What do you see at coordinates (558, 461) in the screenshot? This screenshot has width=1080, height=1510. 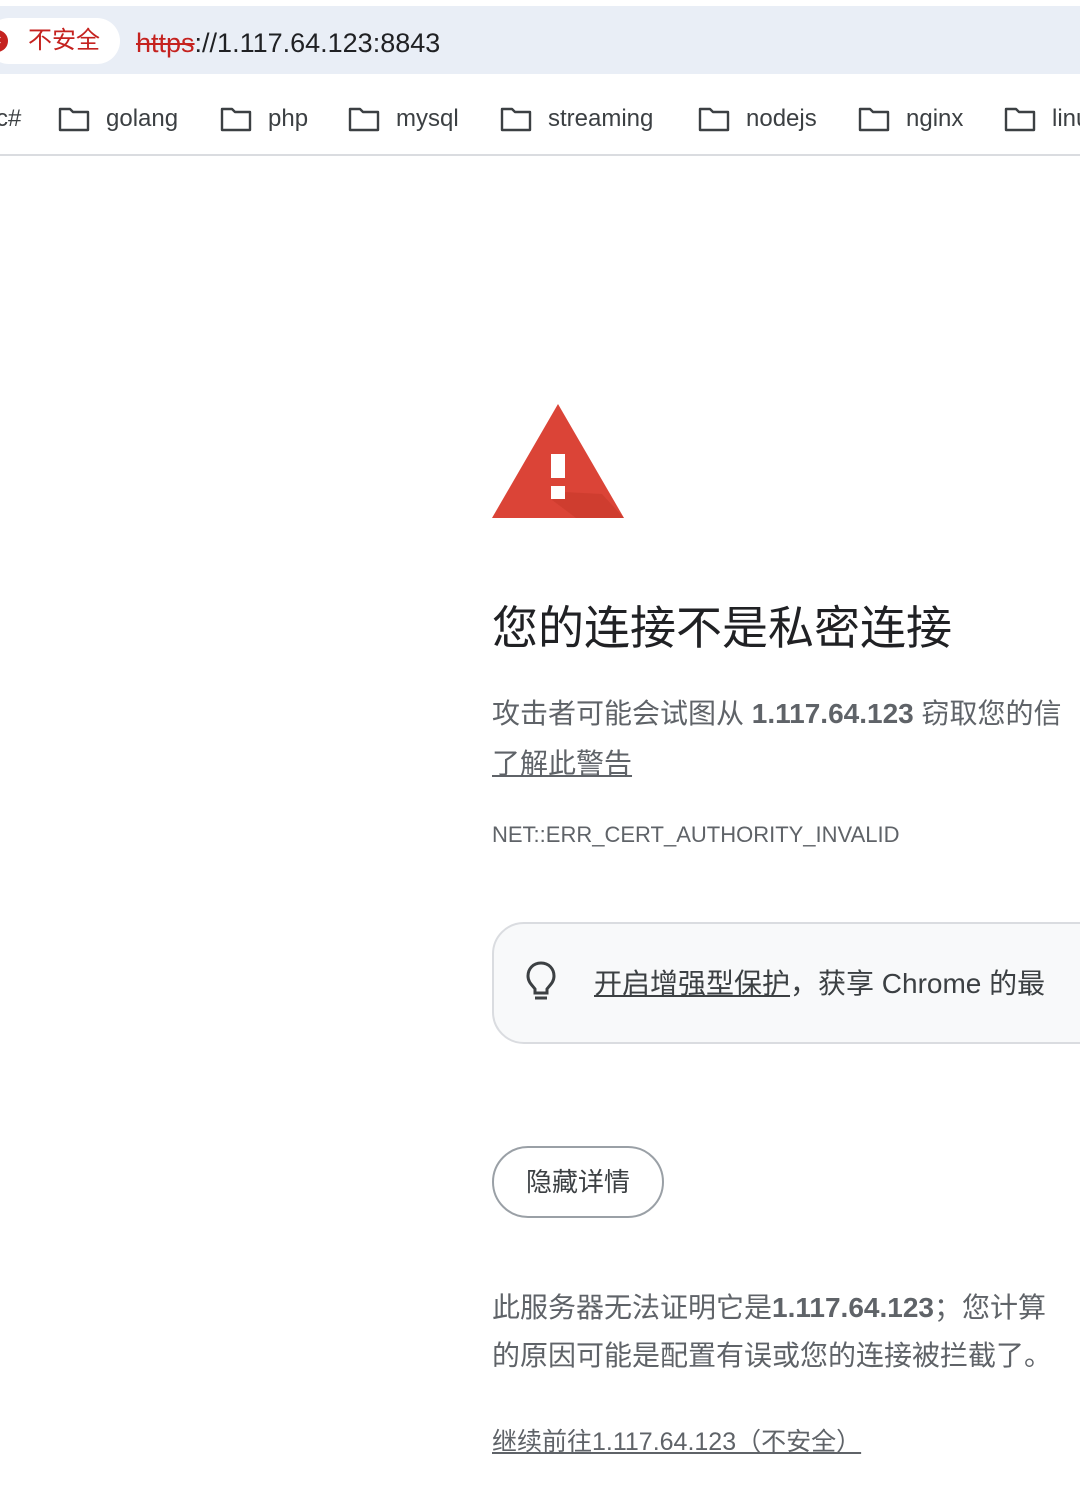 I see `warning-triangle-icon` at bounding box center [558, 461].